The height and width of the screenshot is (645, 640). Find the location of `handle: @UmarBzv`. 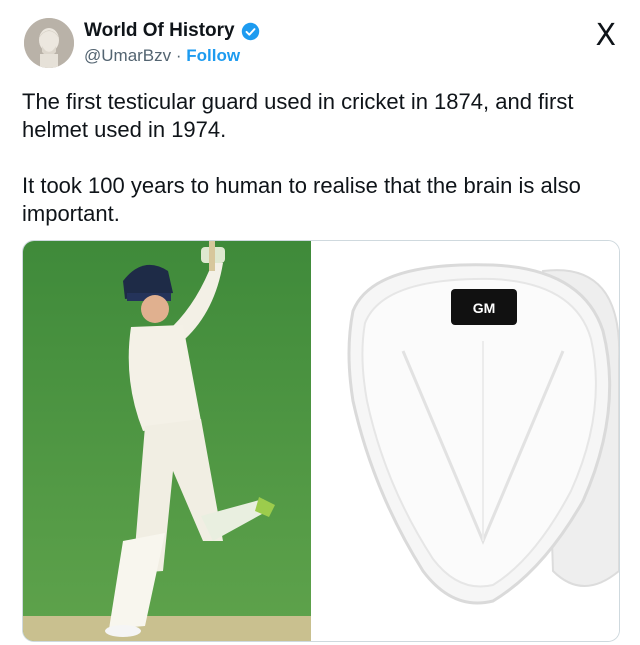

handle: @UmarBzv is located at coordinates (127, 55).